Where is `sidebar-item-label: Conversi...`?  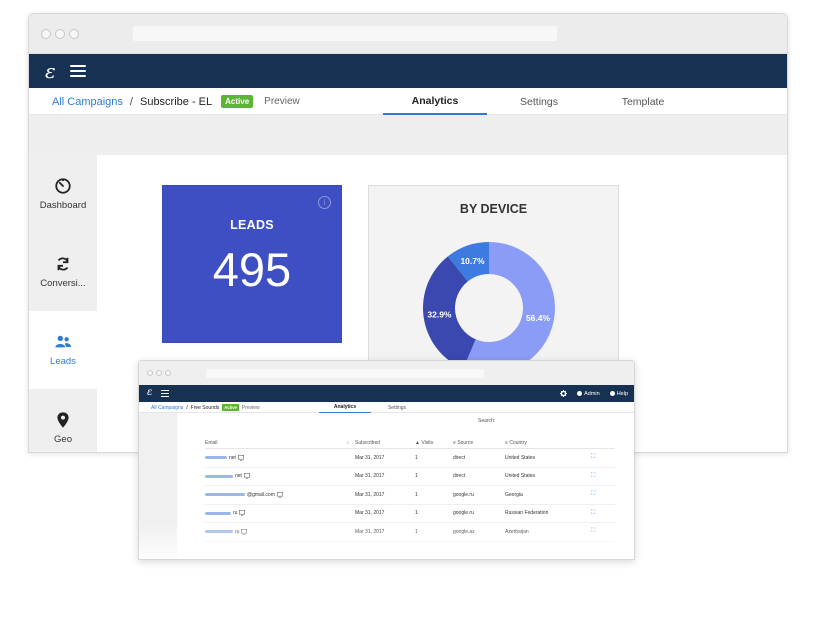
sidebar-item-label: Conversi... is located at coordinates (63, 283).